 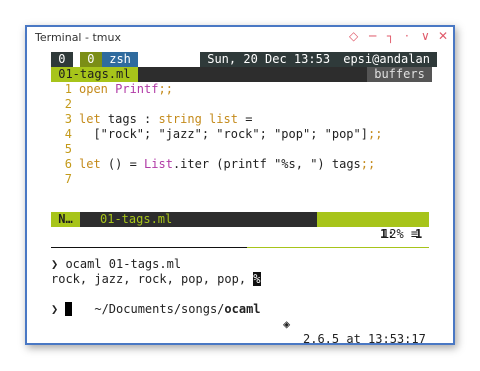 I want to click on shell-output: rock, jazz, rock, pop, pop, %, so click(x=156, y=279).